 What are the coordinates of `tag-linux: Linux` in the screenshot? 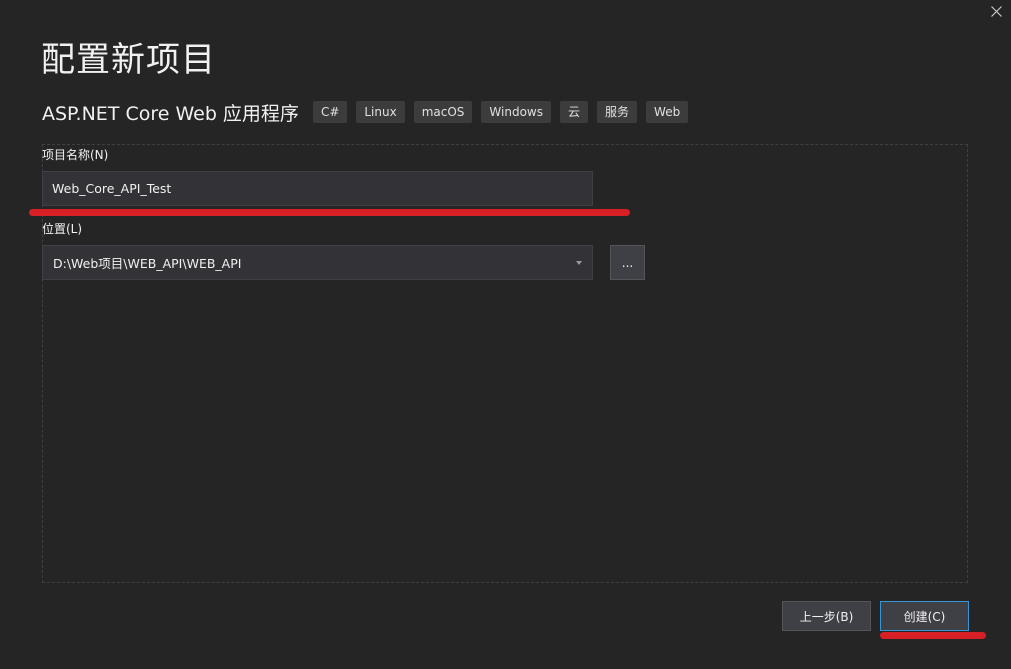 It's located at (380, 112).